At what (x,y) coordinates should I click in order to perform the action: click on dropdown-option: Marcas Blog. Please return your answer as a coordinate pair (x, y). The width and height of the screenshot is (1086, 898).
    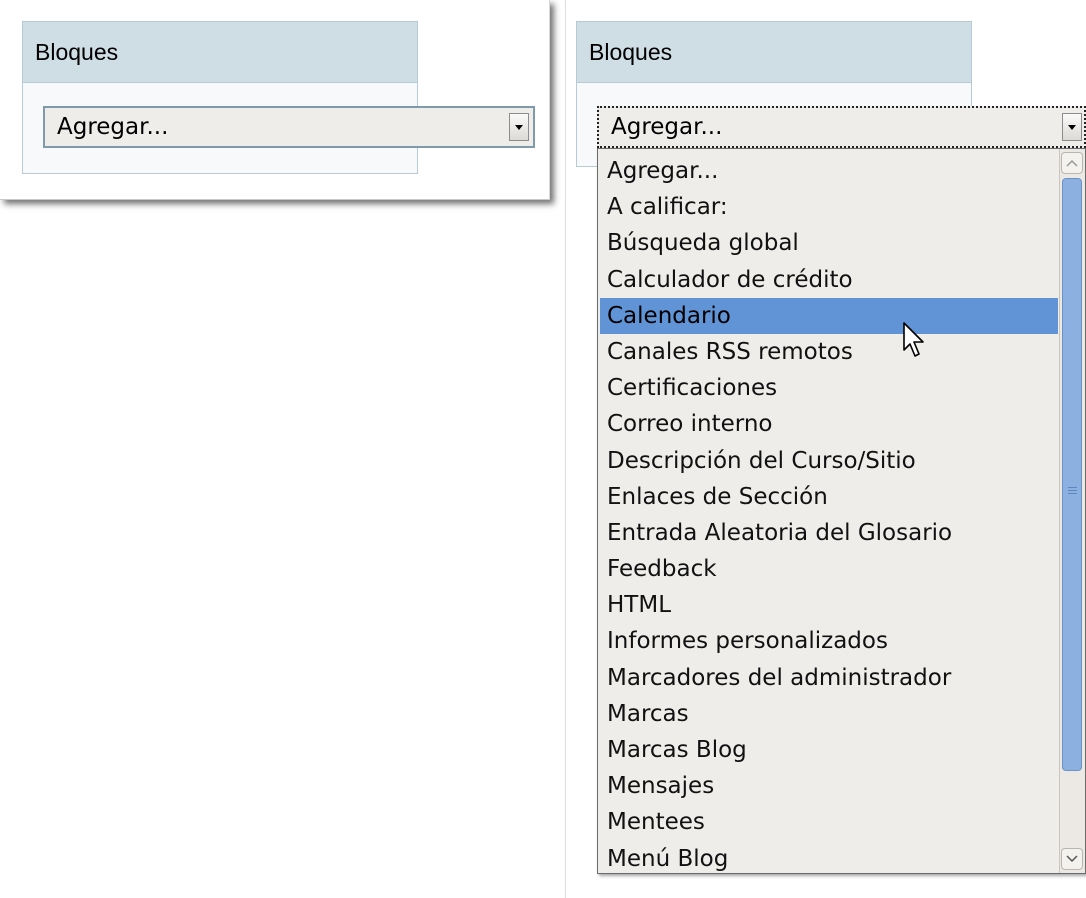
    Looking at the image, I should click on (828, 750).